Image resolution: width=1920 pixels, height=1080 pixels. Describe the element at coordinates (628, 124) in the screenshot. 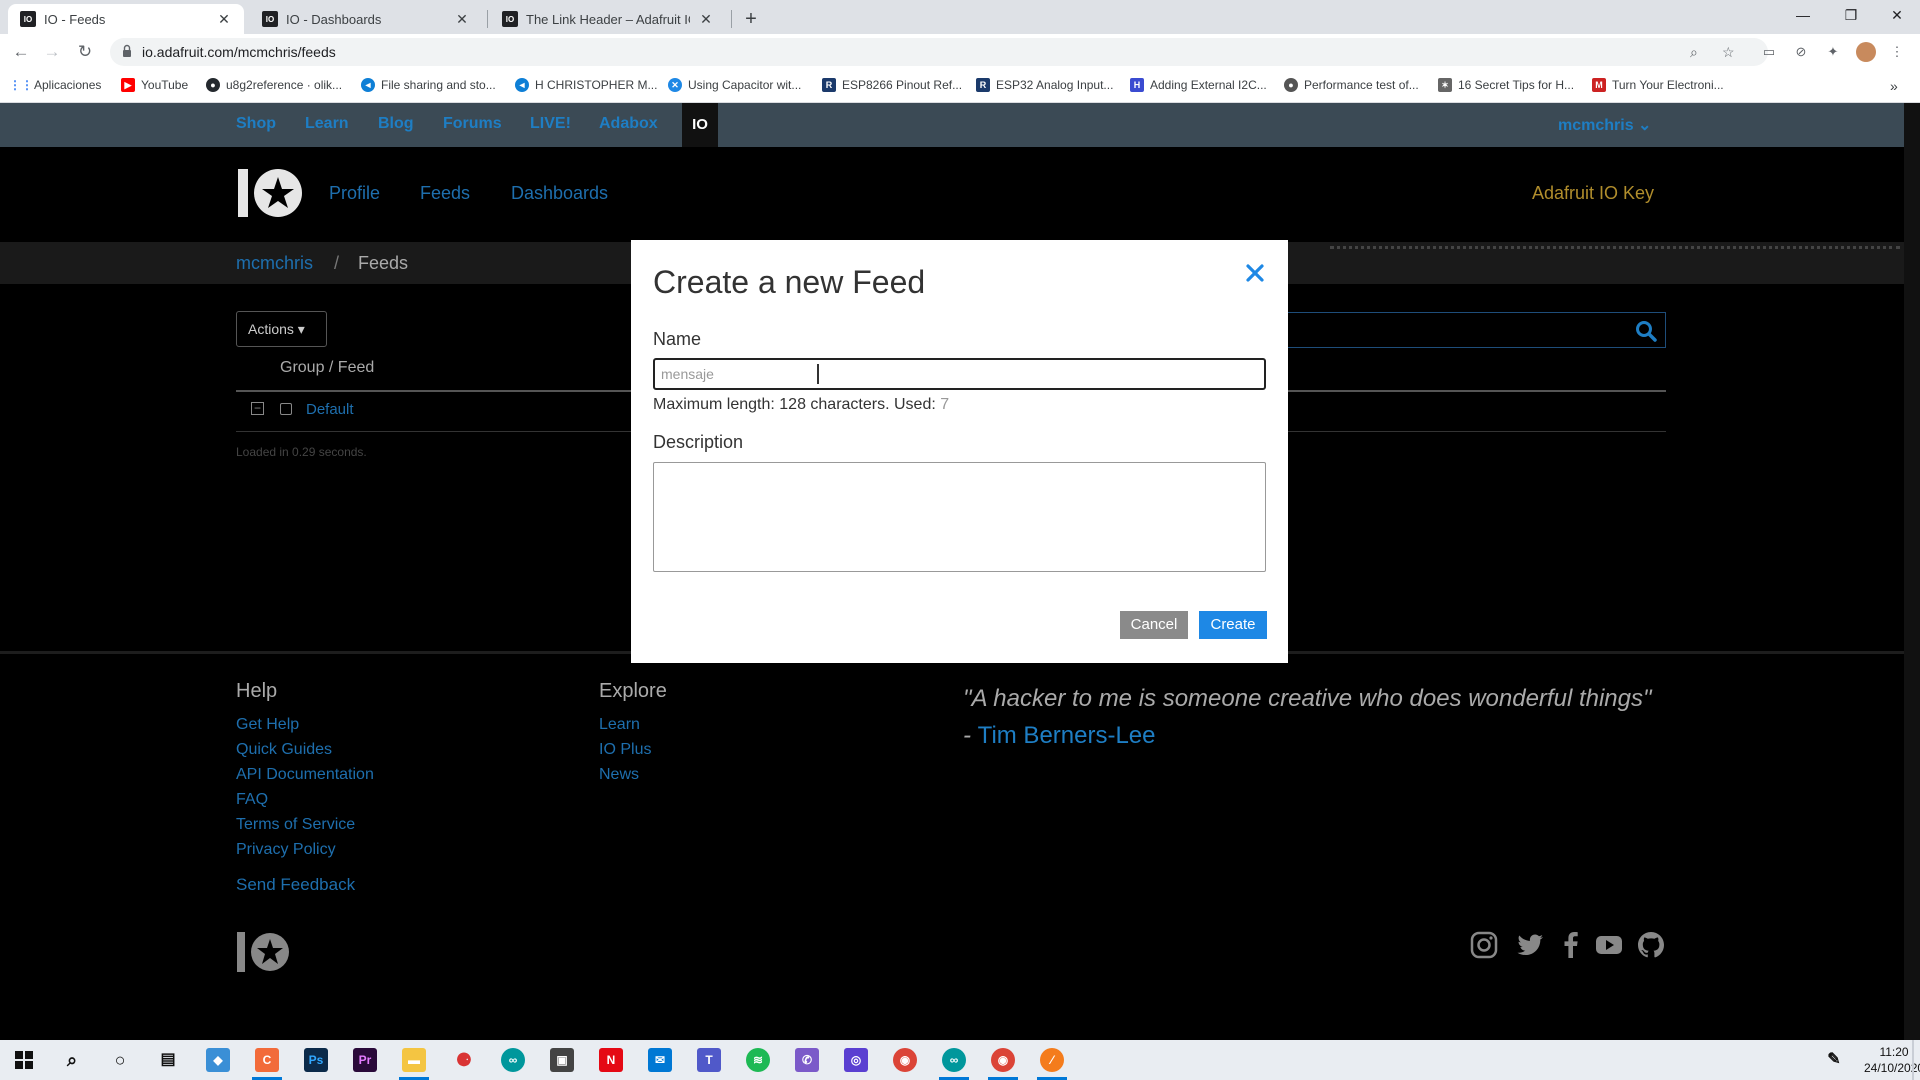

I see `nav-adabox: Adabox` at that location.